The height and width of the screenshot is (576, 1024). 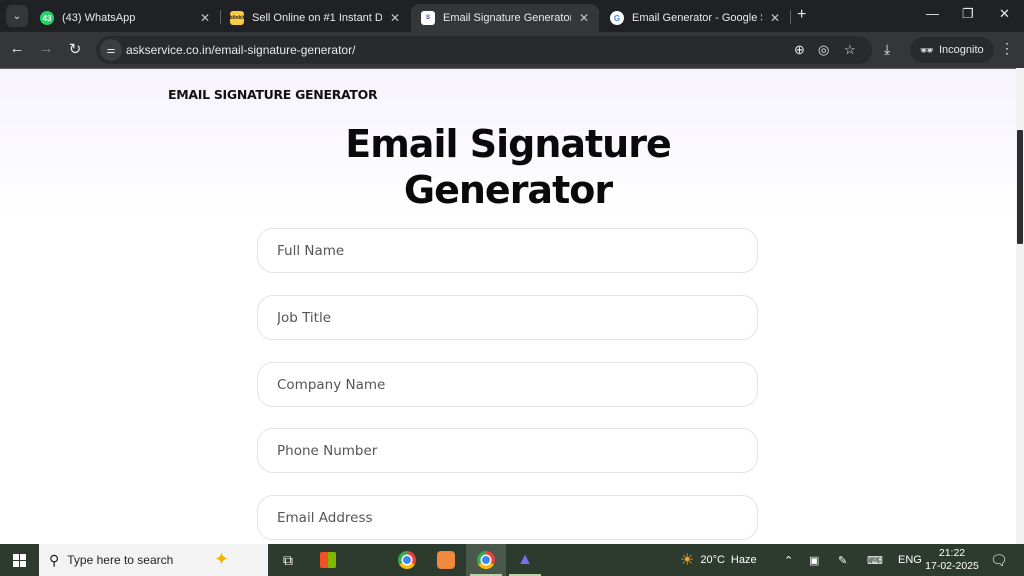 I want to click on job-title-field, so click(x=507, y=317).